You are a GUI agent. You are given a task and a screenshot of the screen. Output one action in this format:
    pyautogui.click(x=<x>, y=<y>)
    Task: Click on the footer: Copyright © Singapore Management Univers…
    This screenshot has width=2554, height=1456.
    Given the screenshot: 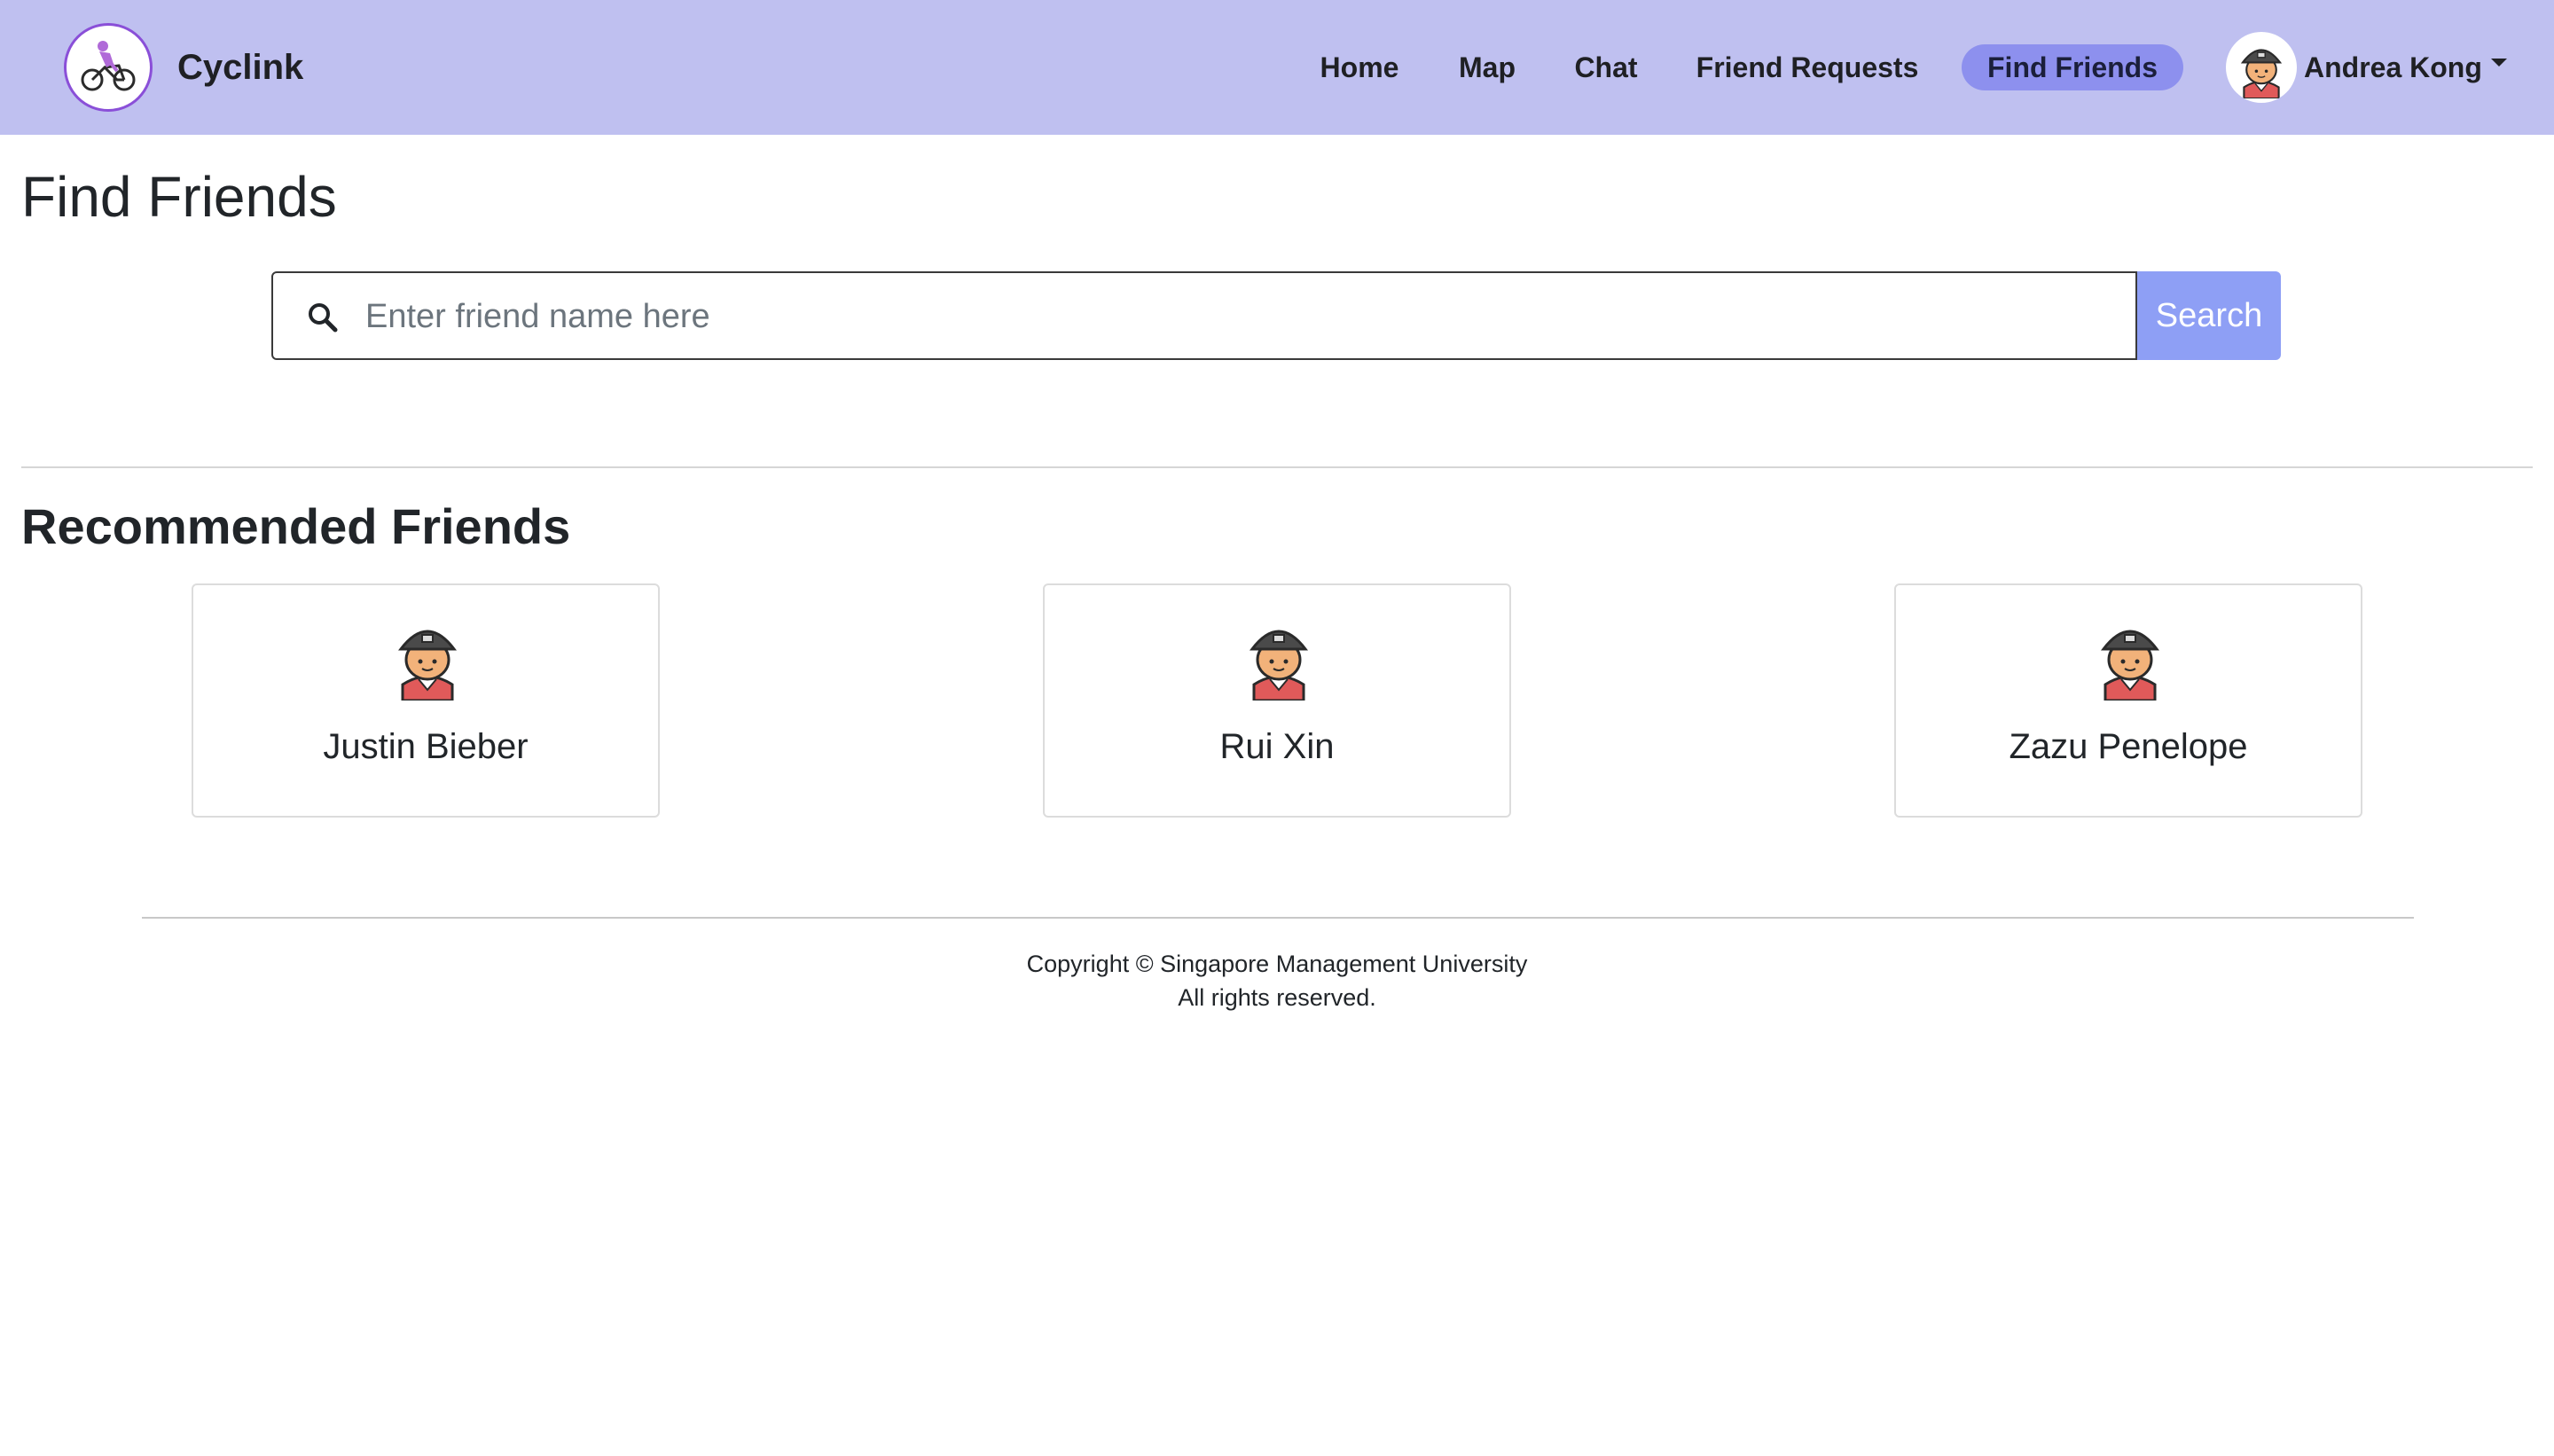 What is the action you would take?
    pyautogui.click(x=1277, y=980)
    